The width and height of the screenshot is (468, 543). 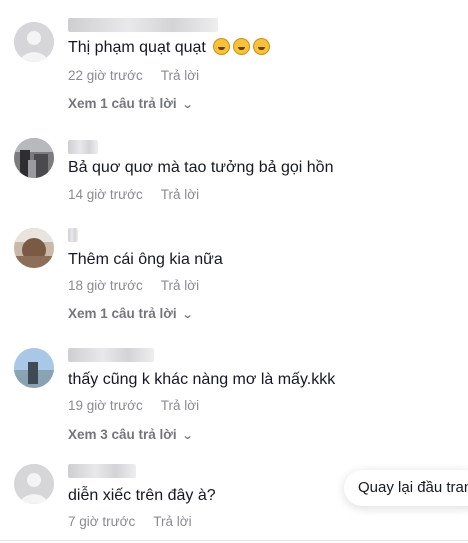 I want to click on comment-meta: 19 giờ trước Trả lời, so click(x=133, y=405).